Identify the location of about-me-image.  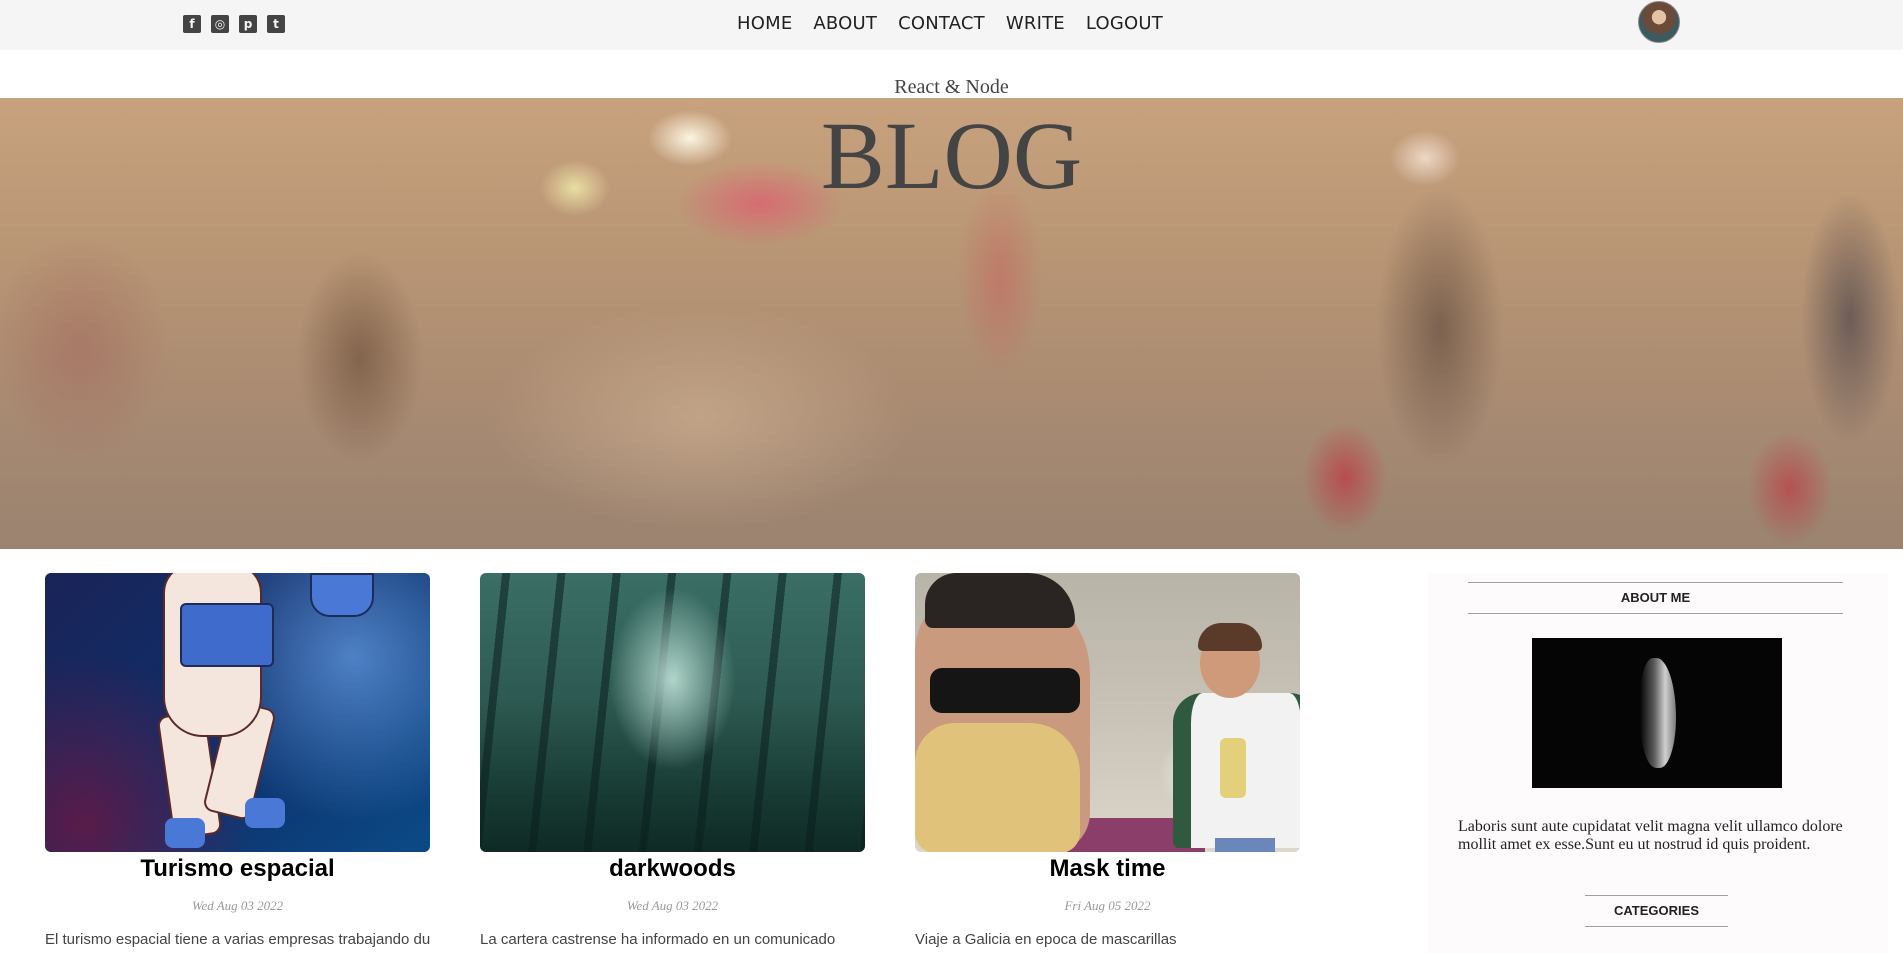
(1657, 713).